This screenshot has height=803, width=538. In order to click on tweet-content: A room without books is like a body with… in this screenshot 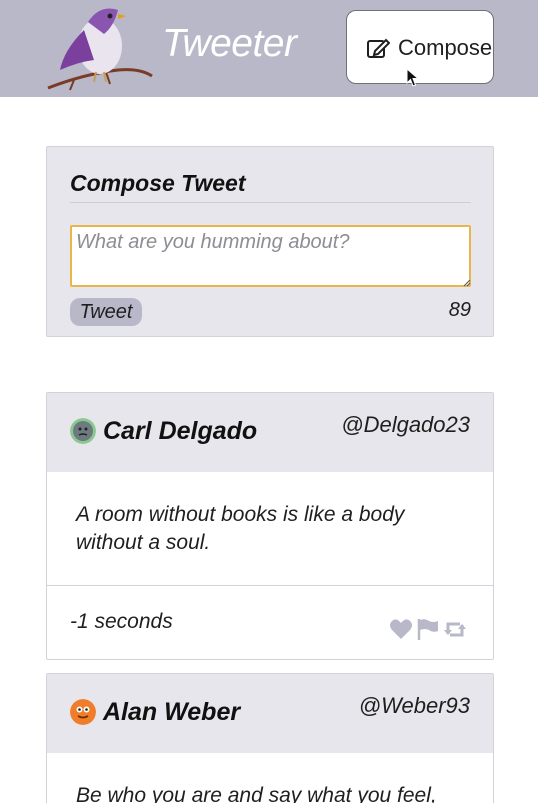, I will do `click(240, 528)`.